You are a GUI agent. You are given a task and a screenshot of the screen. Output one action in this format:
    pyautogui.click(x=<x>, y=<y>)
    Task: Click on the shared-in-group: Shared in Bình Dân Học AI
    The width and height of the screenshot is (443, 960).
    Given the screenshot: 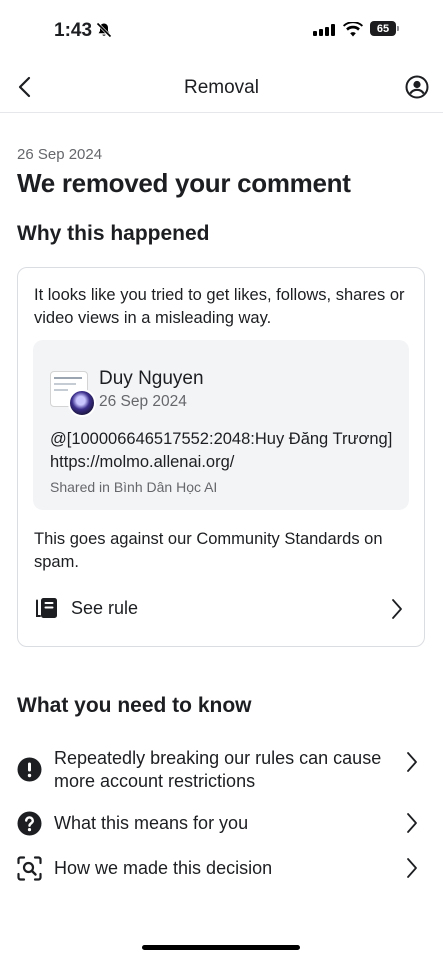 What is the action you would take?
    pyautogui.click(x=134, y=487)
    